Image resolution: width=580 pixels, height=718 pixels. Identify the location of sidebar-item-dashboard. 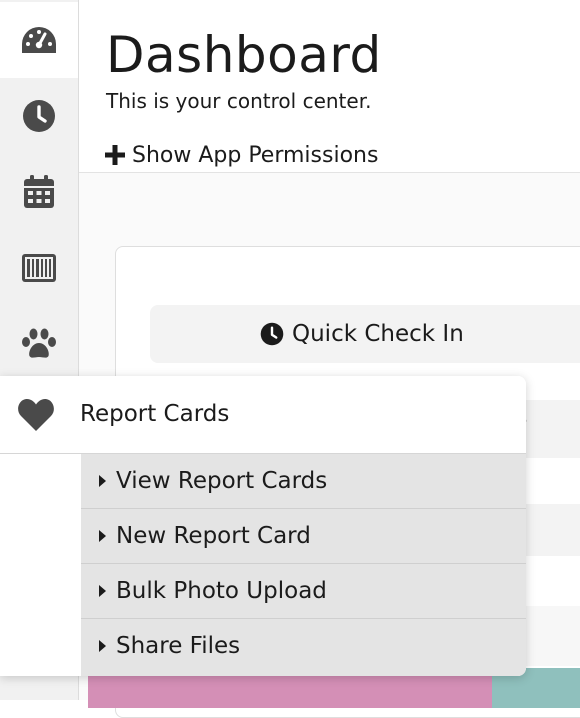
(39, 40).